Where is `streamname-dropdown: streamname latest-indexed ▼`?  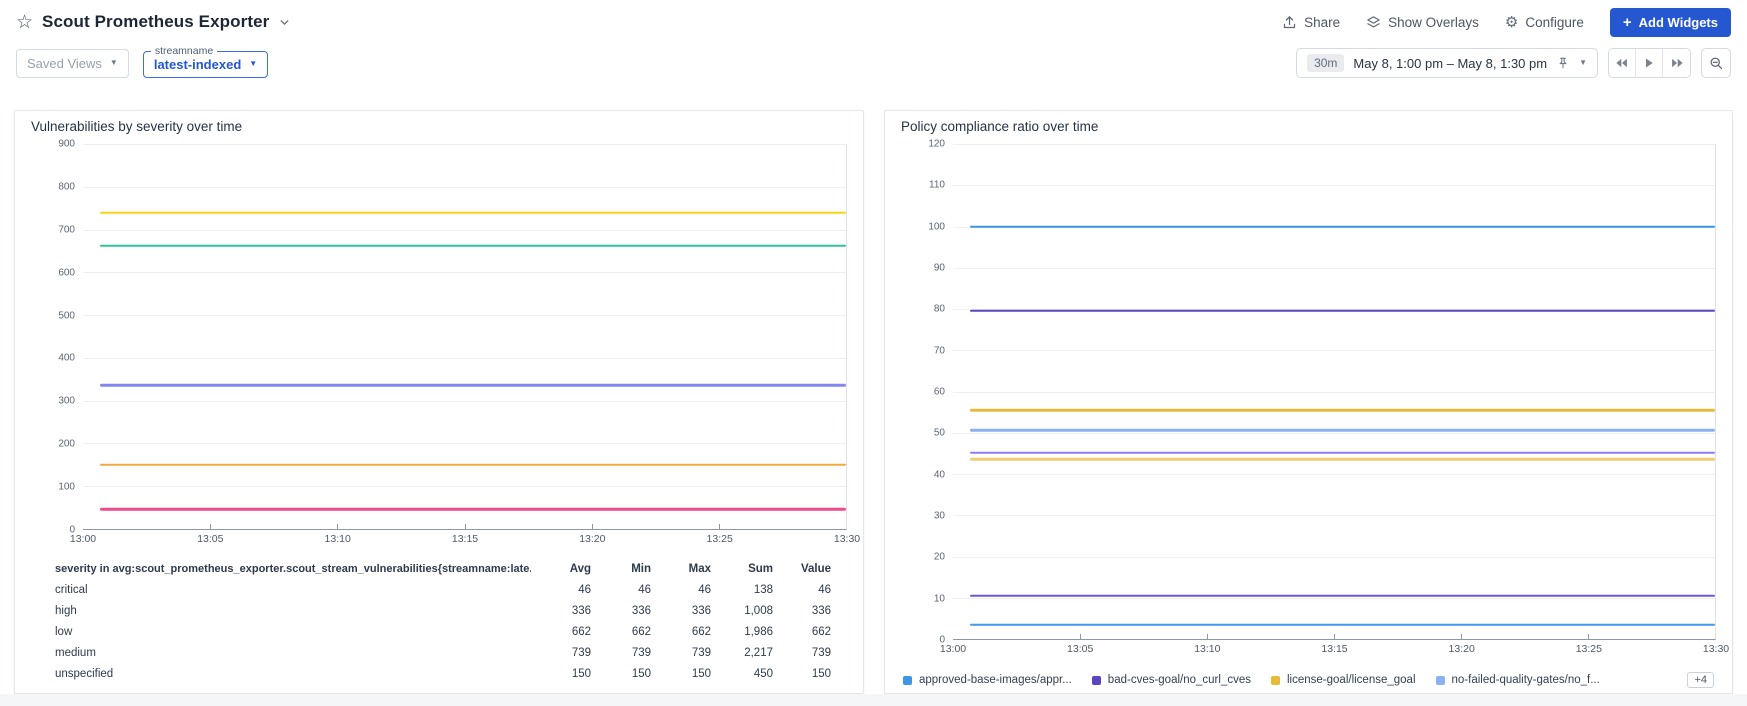
streamname-dropdown: streamname latest-indexed ▼ is located at coordinates (205, 61).